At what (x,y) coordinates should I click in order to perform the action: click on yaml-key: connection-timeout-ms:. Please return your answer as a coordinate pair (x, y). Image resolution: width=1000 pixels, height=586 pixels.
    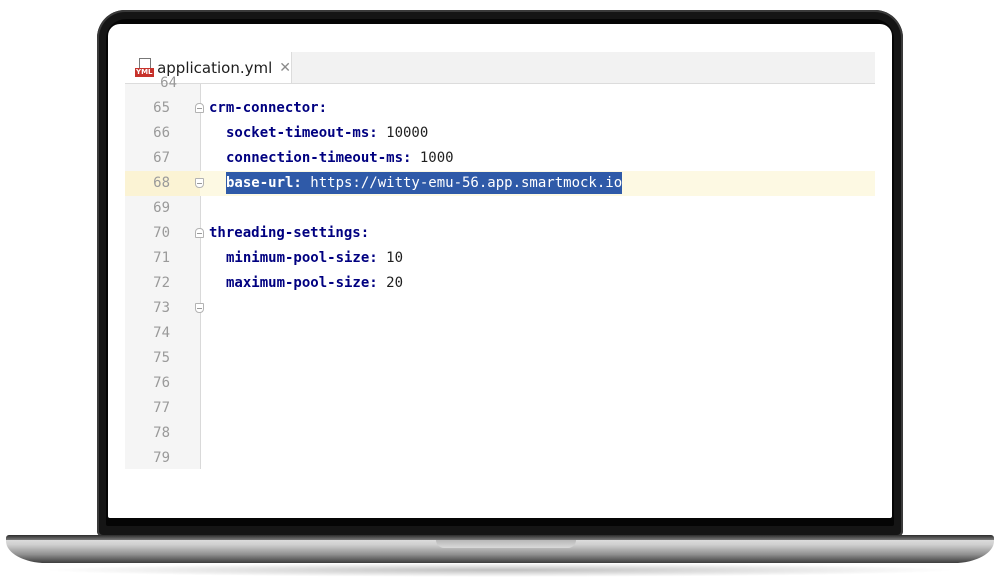
    Looking at the image, I should click on (319, 158).